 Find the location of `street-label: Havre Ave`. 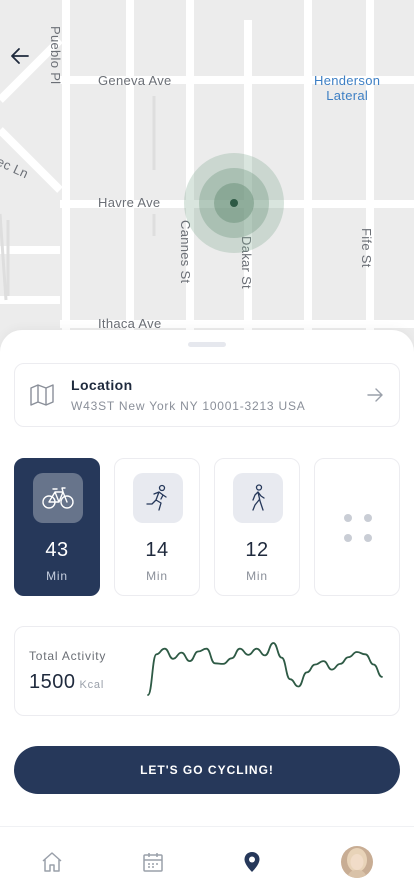

street-label: Havre Ave is located at coordinates (129, 202).